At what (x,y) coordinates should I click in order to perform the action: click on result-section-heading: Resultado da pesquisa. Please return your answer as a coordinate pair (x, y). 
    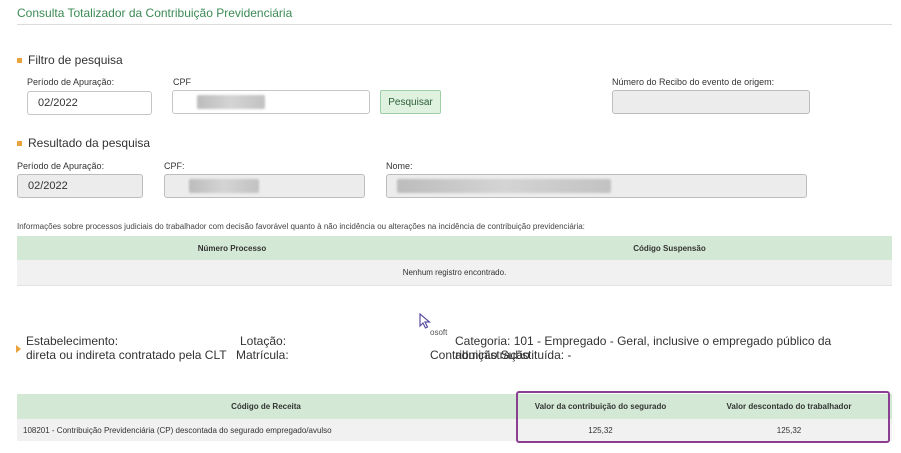
    Looking at the image, I should click on (83, 143).